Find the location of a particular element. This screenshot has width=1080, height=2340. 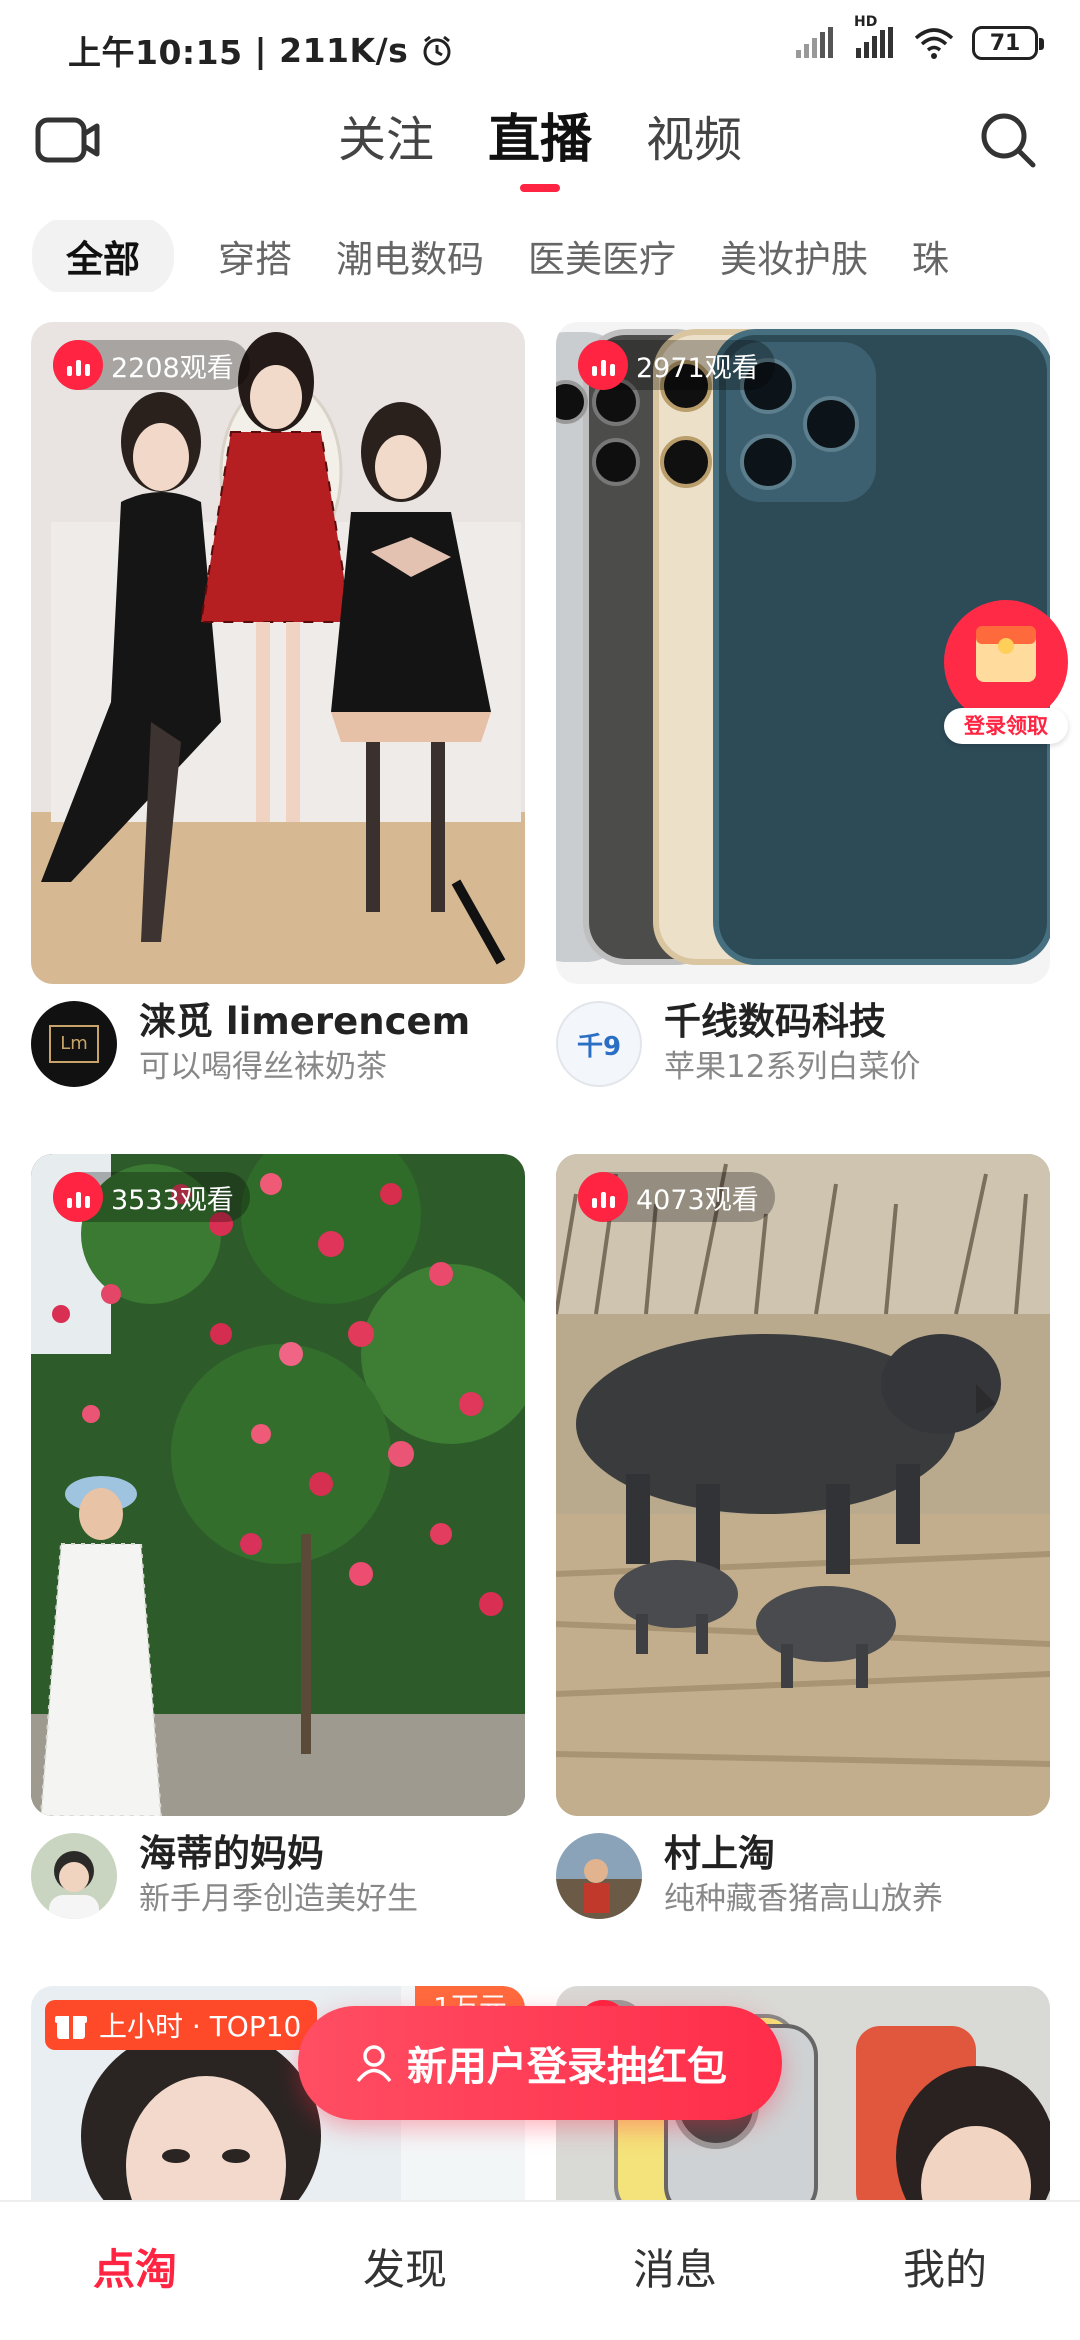

viewer-count-badge: 4073观看 is located at coordinates (676, 1197).